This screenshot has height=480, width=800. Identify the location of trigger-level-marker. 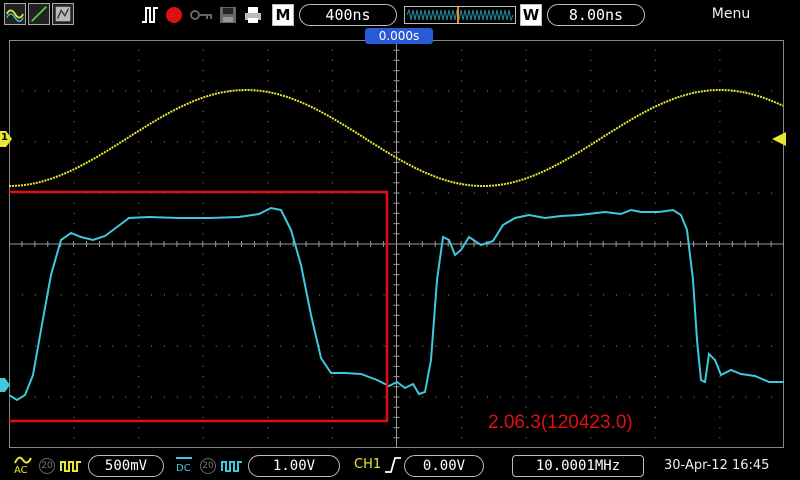
(779, 139).